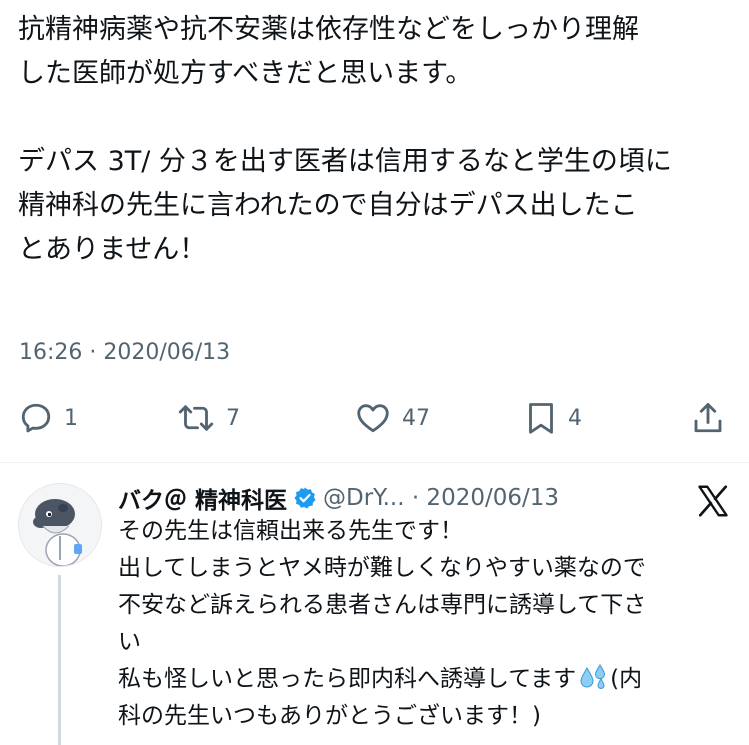 This screenshot has width=749, height=745. I want to click on bookmark-button: 4, so click(553, 418).